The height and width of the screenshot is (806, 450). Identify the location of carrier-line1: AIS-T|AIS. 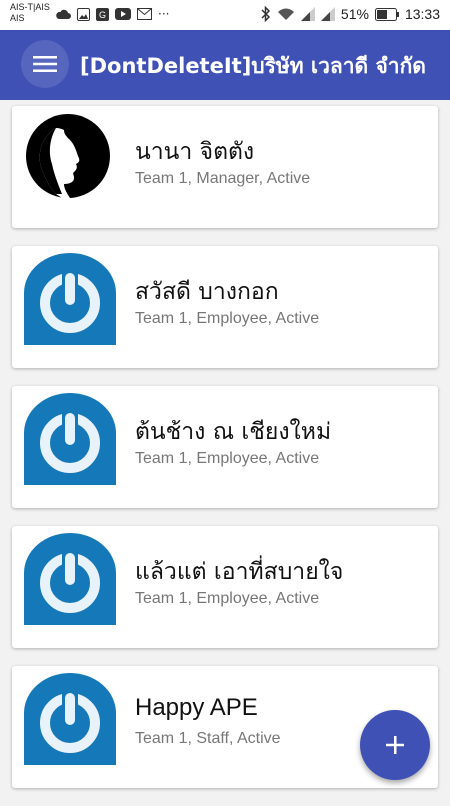
(30, 7).